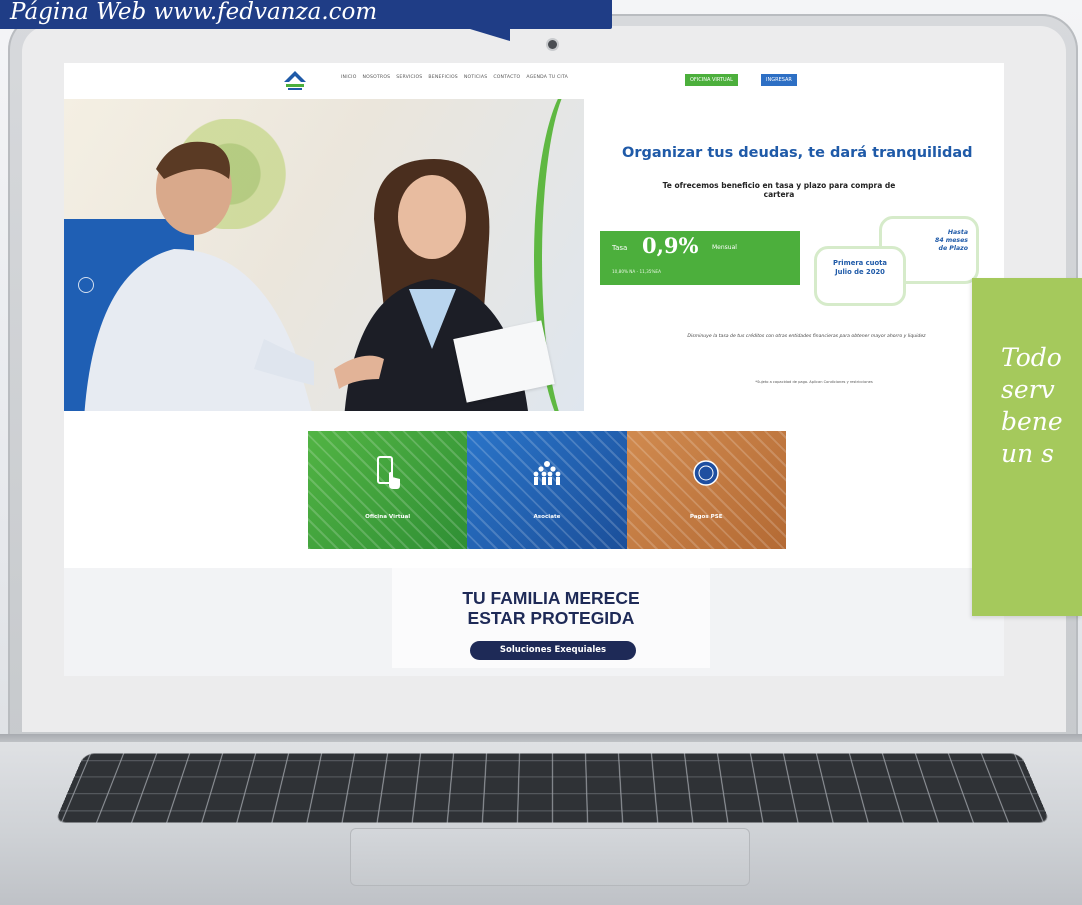 The height and width of the screenshot is (905, 1082). Describe the element at coordinates (553, 650) in the screenshot. I see `soluciones-exequiales-button: Soluciones Exequiales` at that location.